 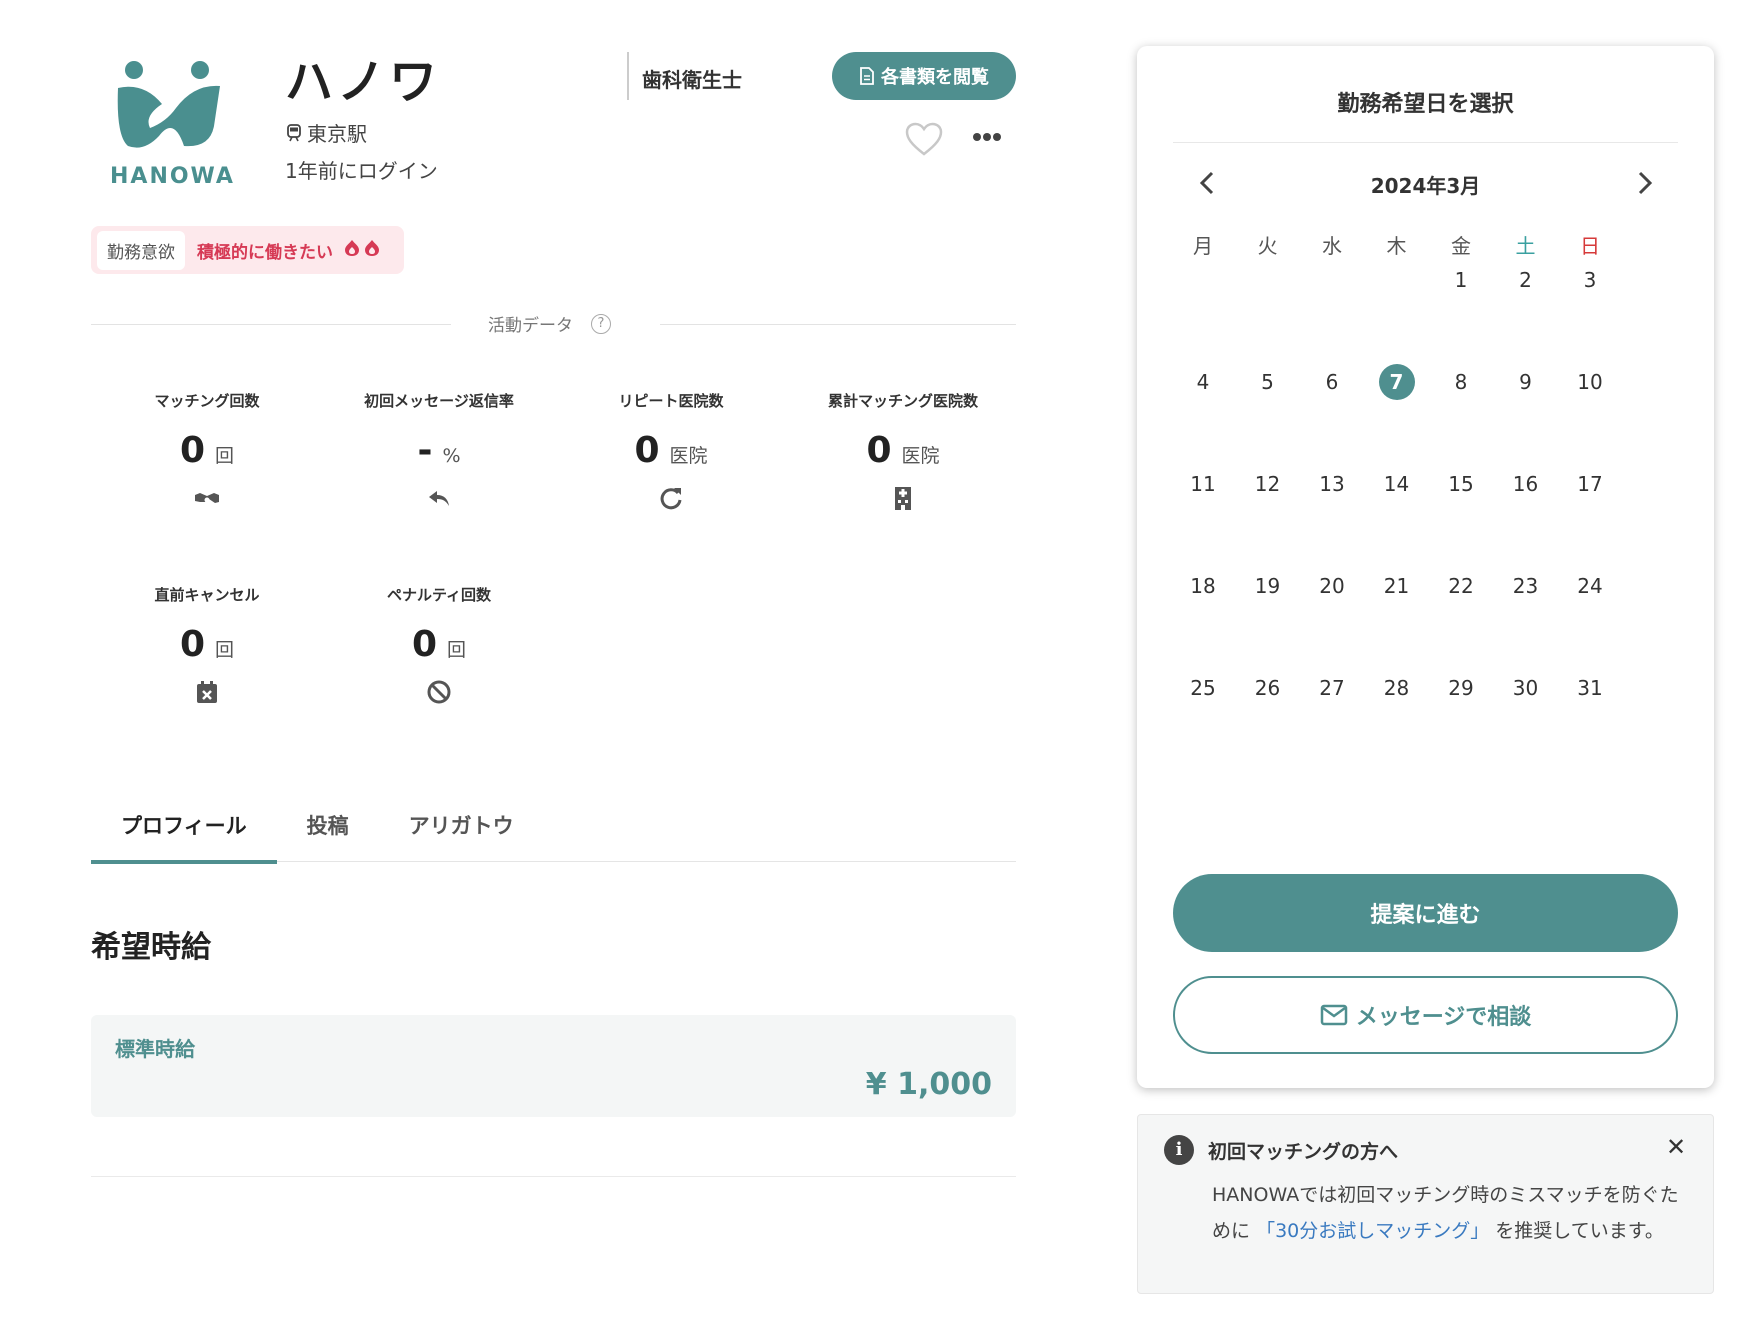 I want to click on document-icon, so click(x=867, y=76).